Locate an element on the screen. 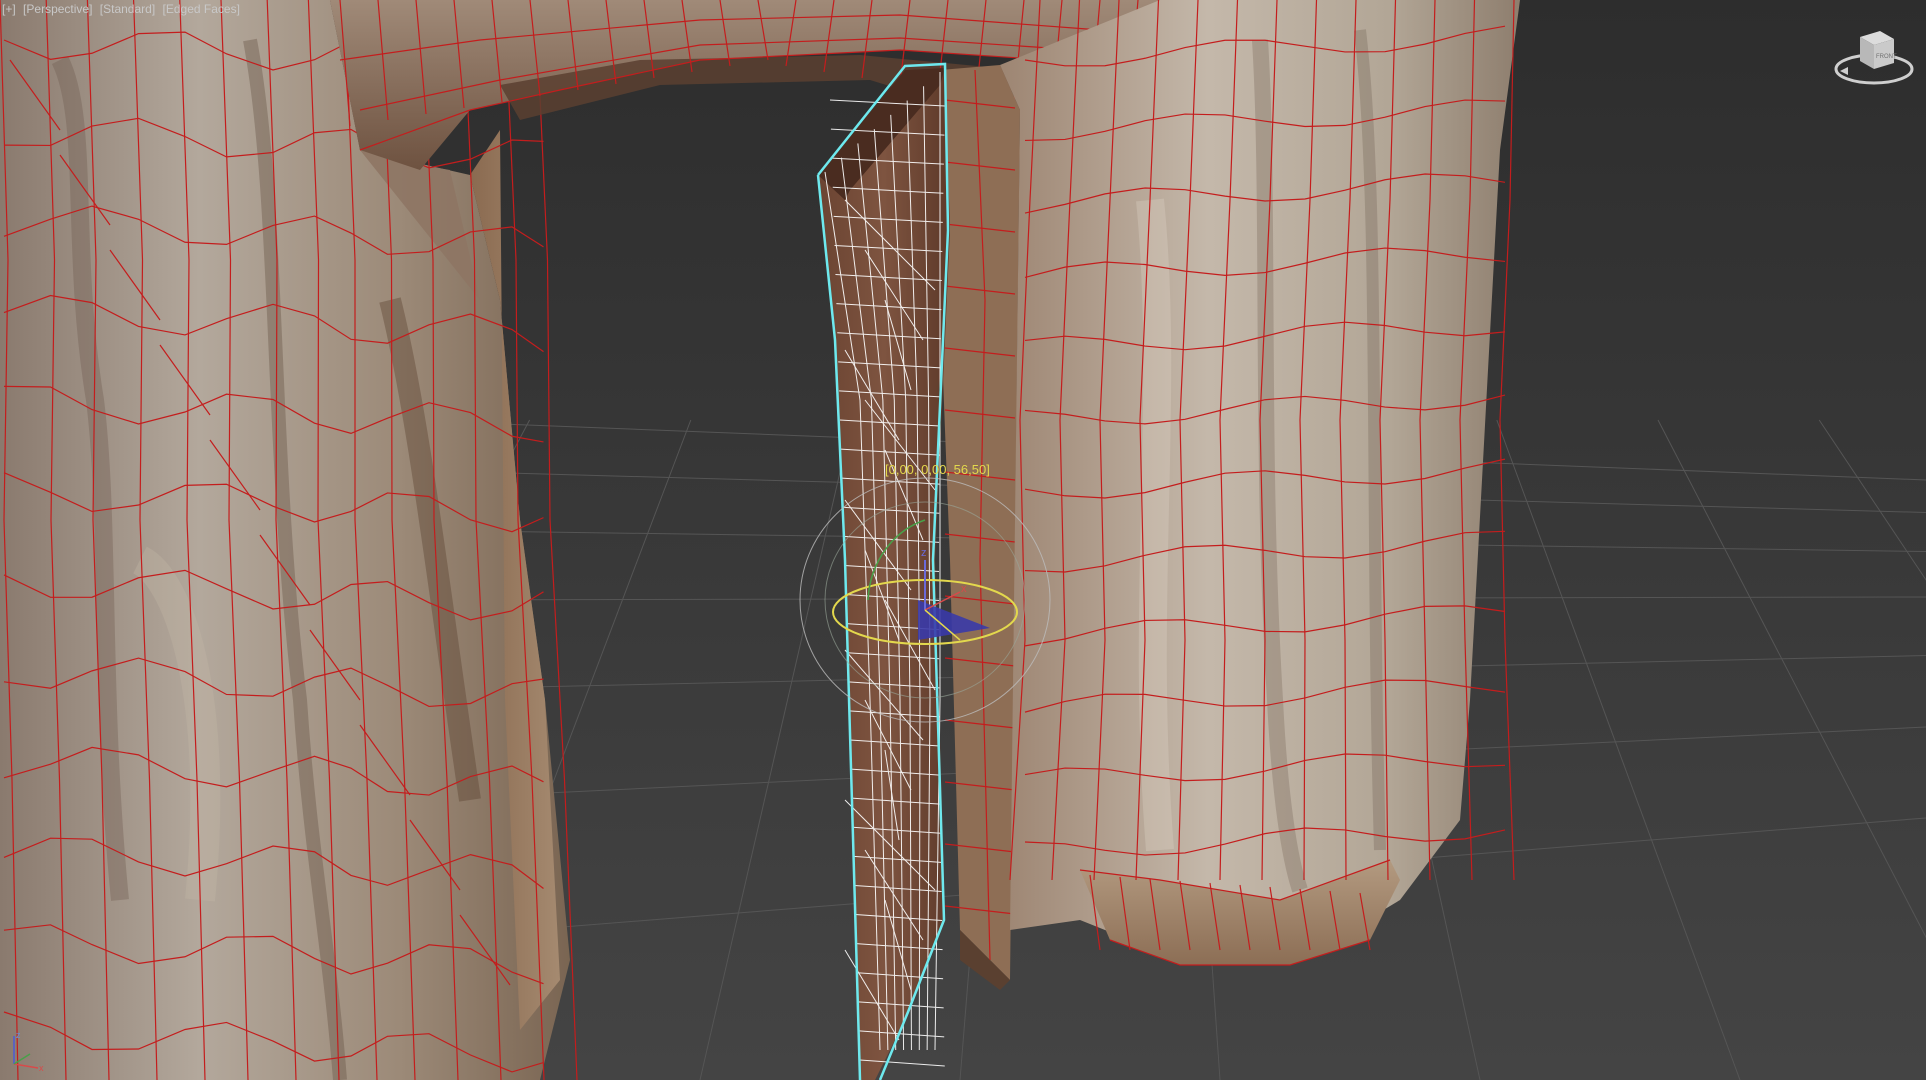 The width and height of the screenshot is (1926, 1080). tripod-x-label: x is located at coordinates (41, 1067).